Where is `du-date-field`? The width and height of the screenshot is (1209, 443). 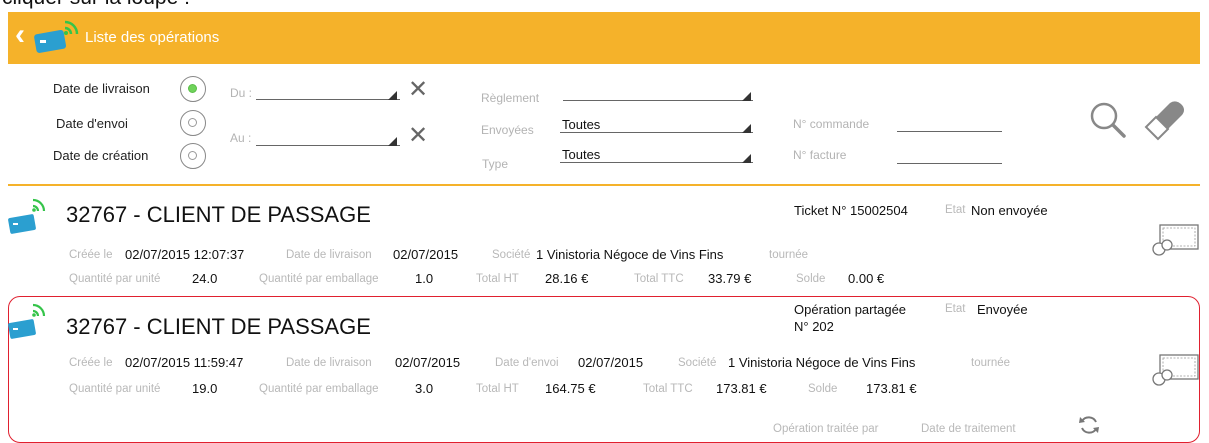
du-date-field is located at coordinates (328, 92).